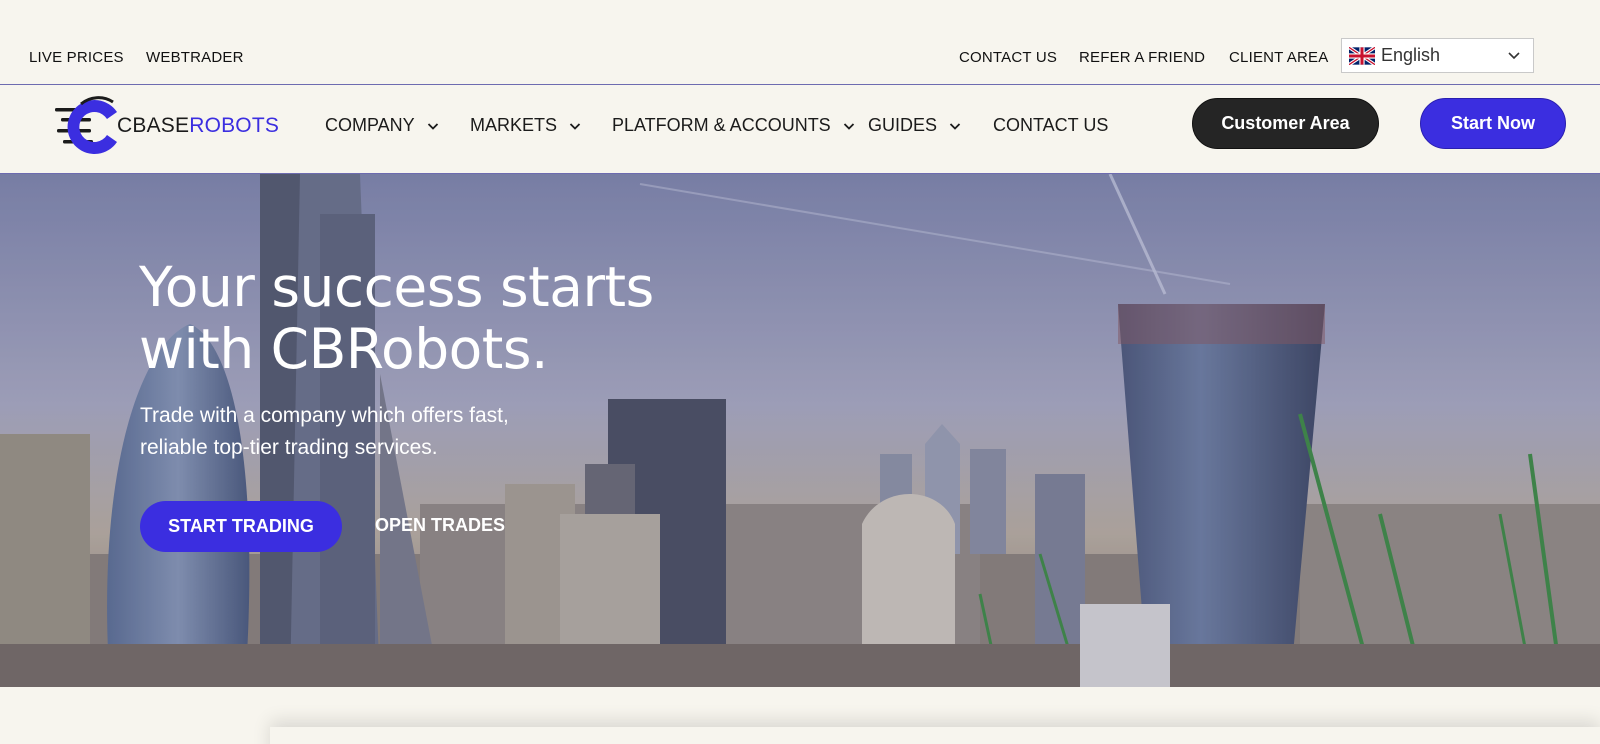 The width and height of the screenshot is (1600, 744). What do you see at coordinates (86, 125) in the screenshot?
I see `logo-c-icon` at bounding box center [86, 125].